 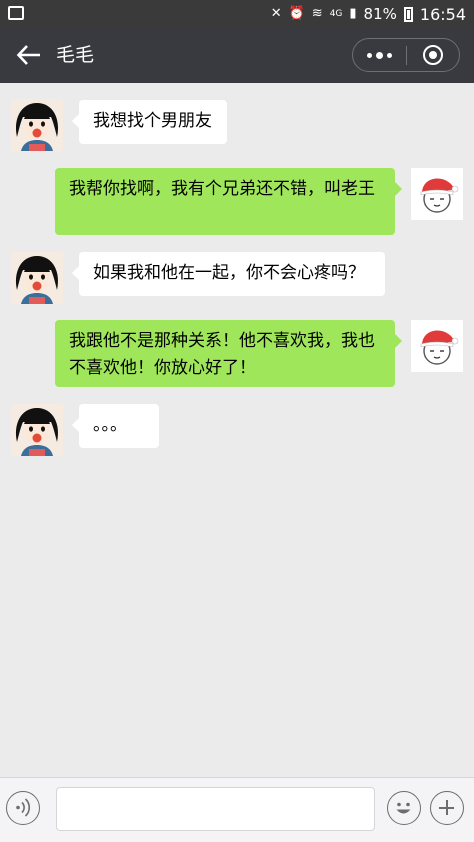 What do you see at coordinates (408, 14) in the screenshot?
I see `battery-icon` at bounding box center [408, 14].